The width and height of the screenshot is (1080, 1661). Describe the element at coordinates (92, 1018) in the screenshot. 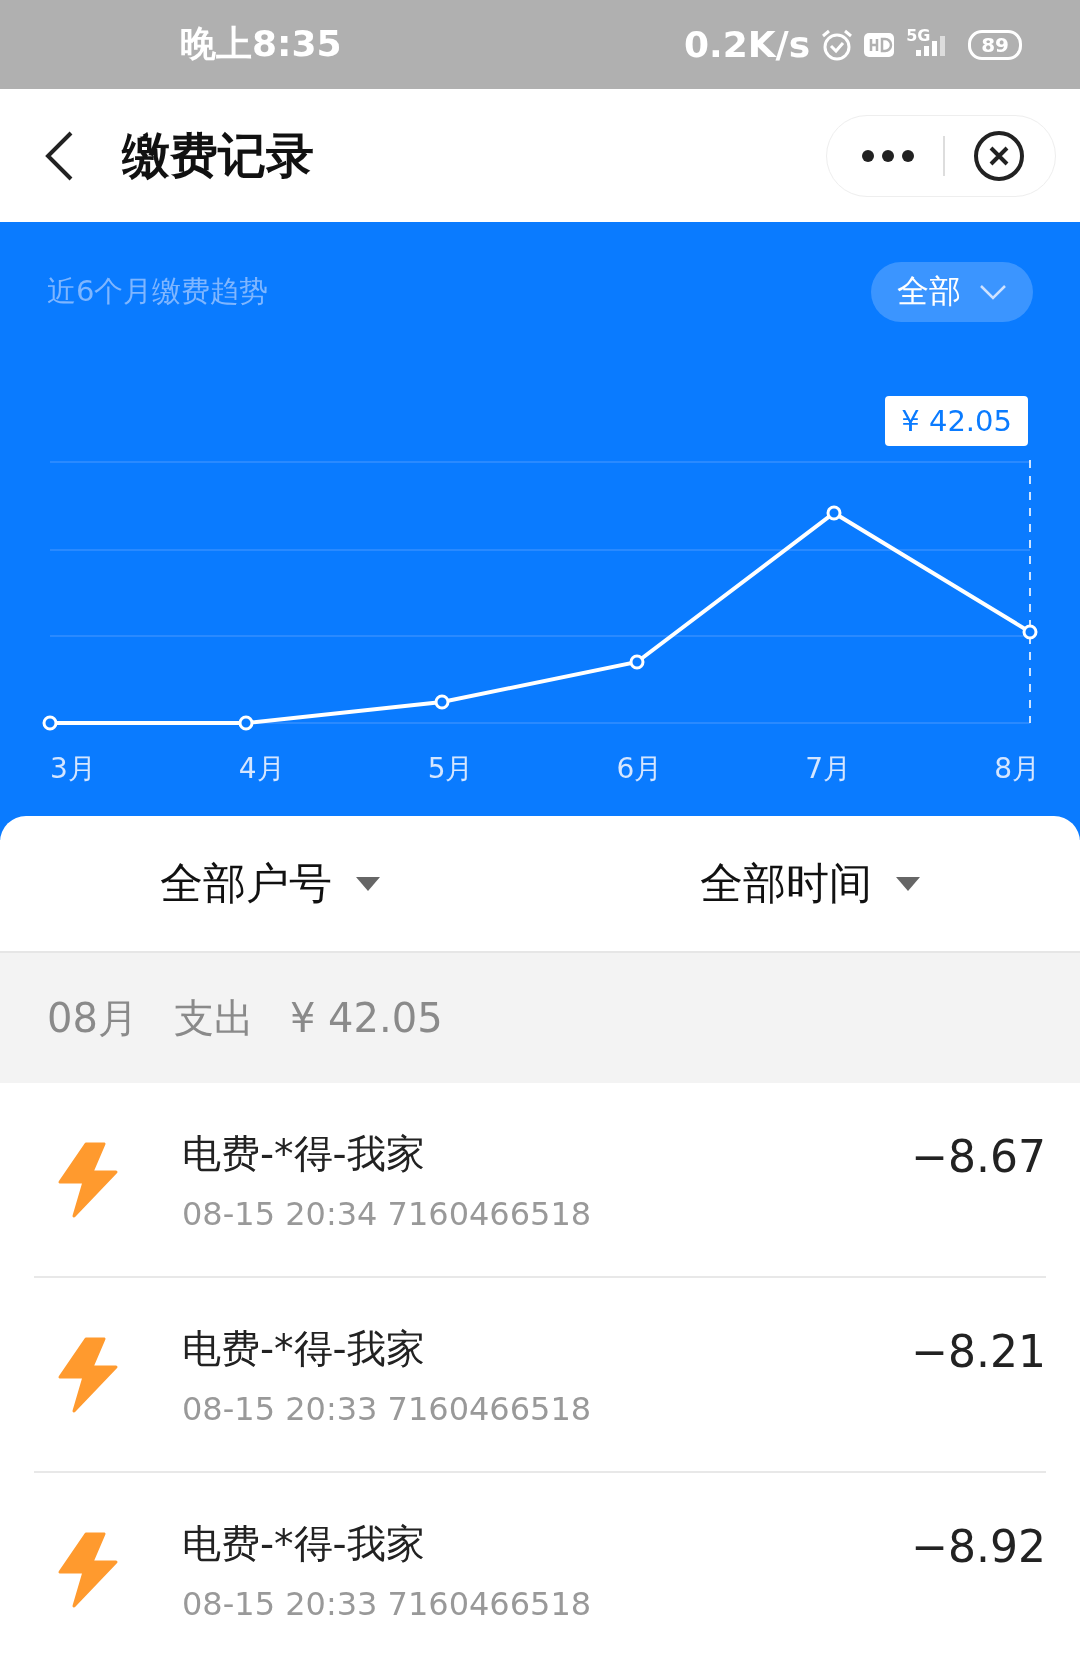

I see `month-label: 08月` at that location.